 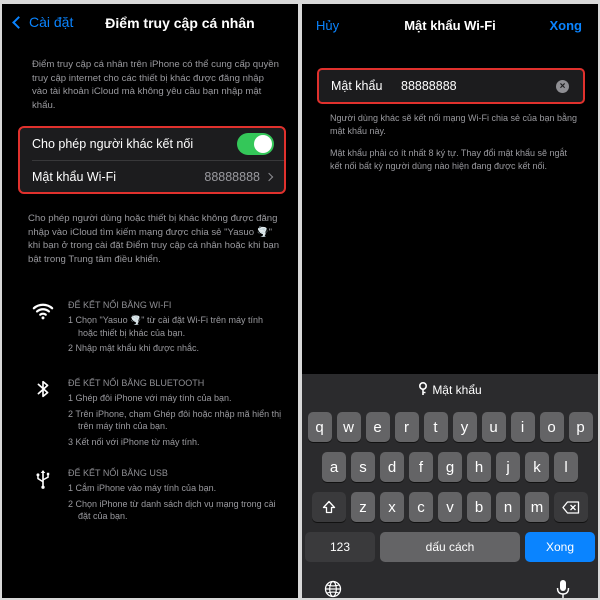 I want to click on keyboard-row-1: q w e r t y u i o p, so click(x=450, y=427).